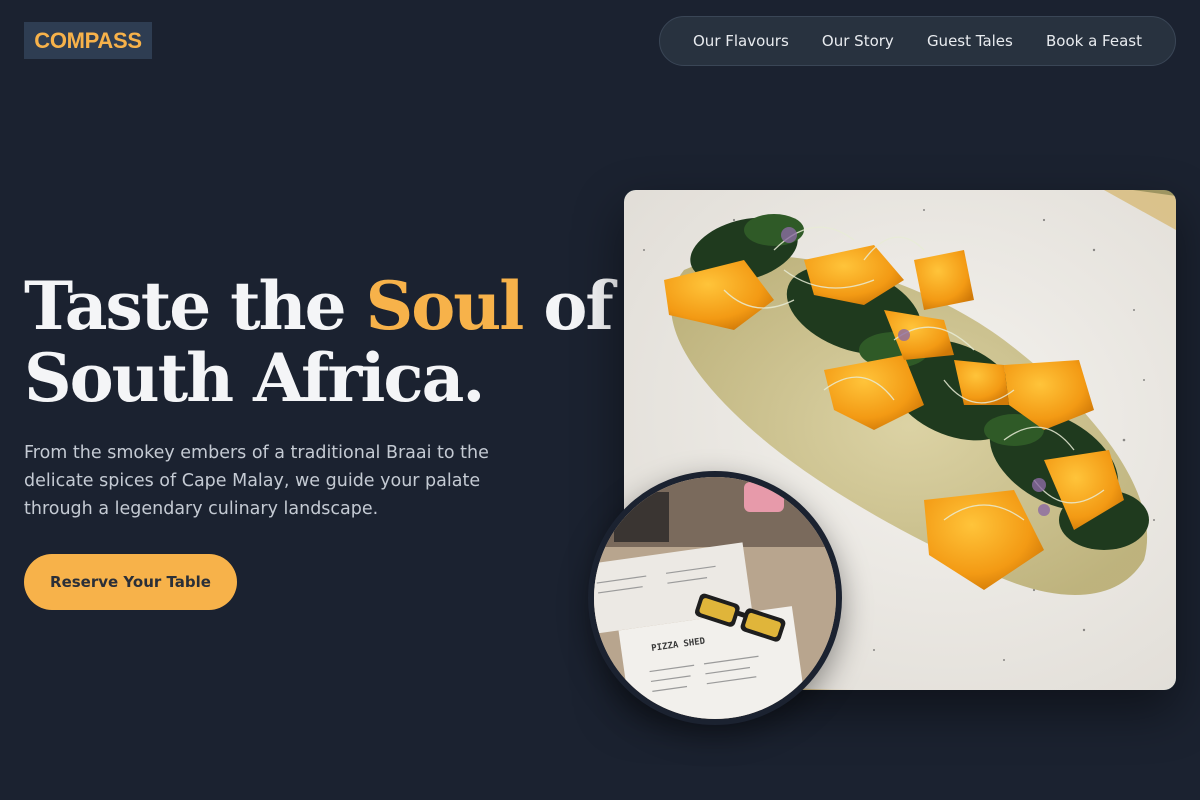 The width and height of the screenshot is (1200, 800). What do you see at coordinates (445, 306) in the screenshot?
I see `headline-accent: Soul` at bounding box center [445, 306].